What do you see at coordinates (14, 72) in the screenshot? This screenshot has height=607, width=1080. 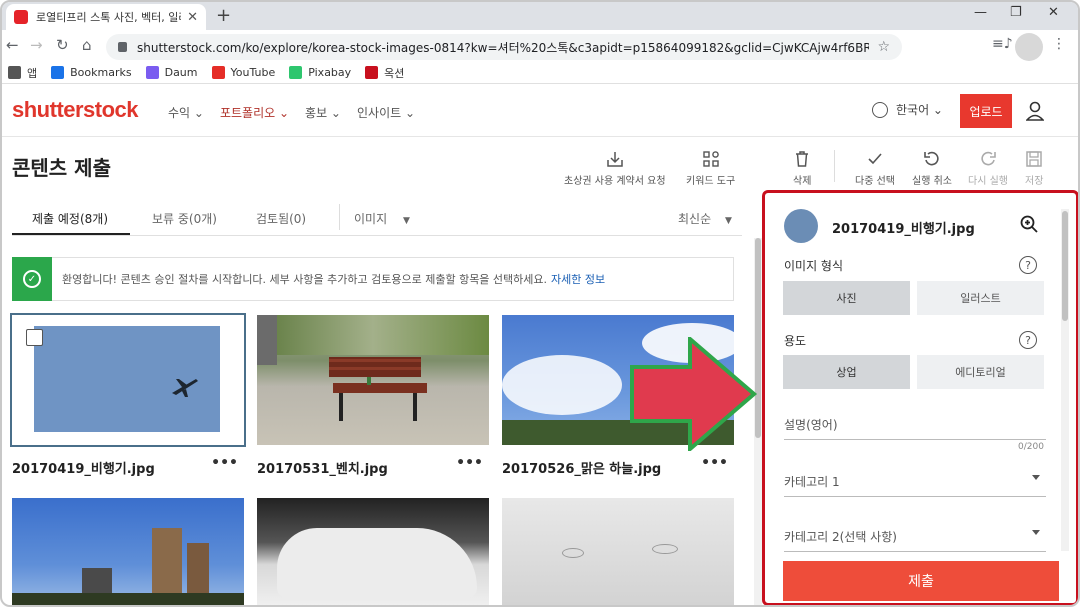 I see `apps-grid-icon` at bounding box center [14, 72].